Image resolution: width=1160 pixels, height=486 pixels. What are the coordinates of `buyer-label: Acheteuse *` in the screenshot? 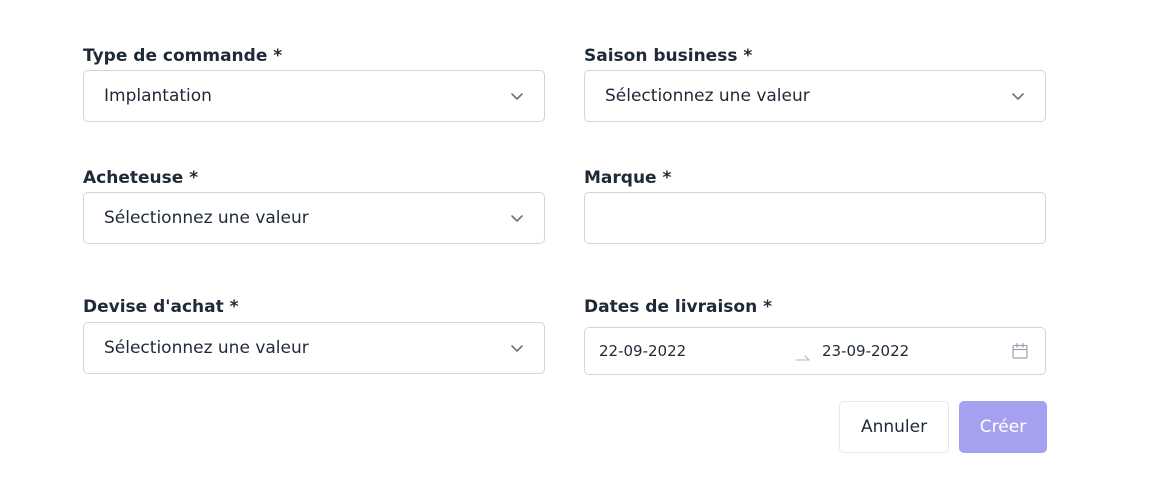 It's located at (141, 178).